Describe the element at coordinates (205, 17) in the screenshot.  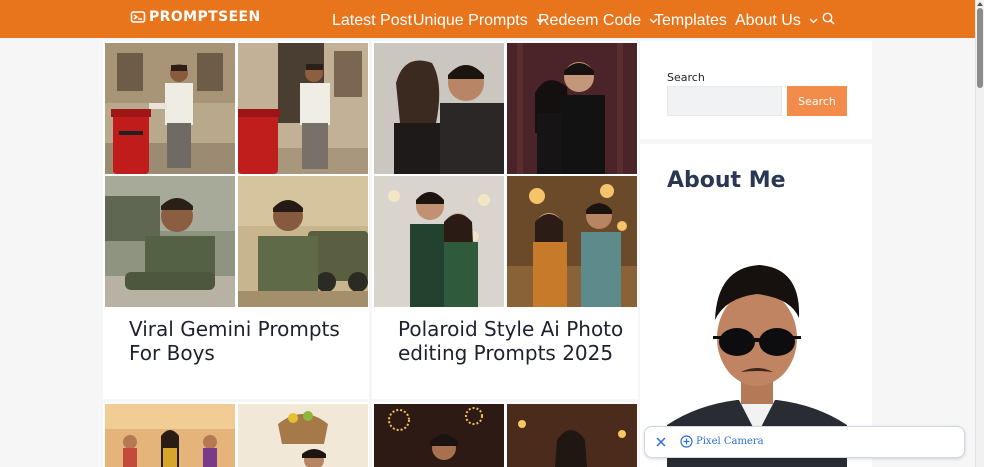
I see `logo-text: PROMPTSEEN` at that location.